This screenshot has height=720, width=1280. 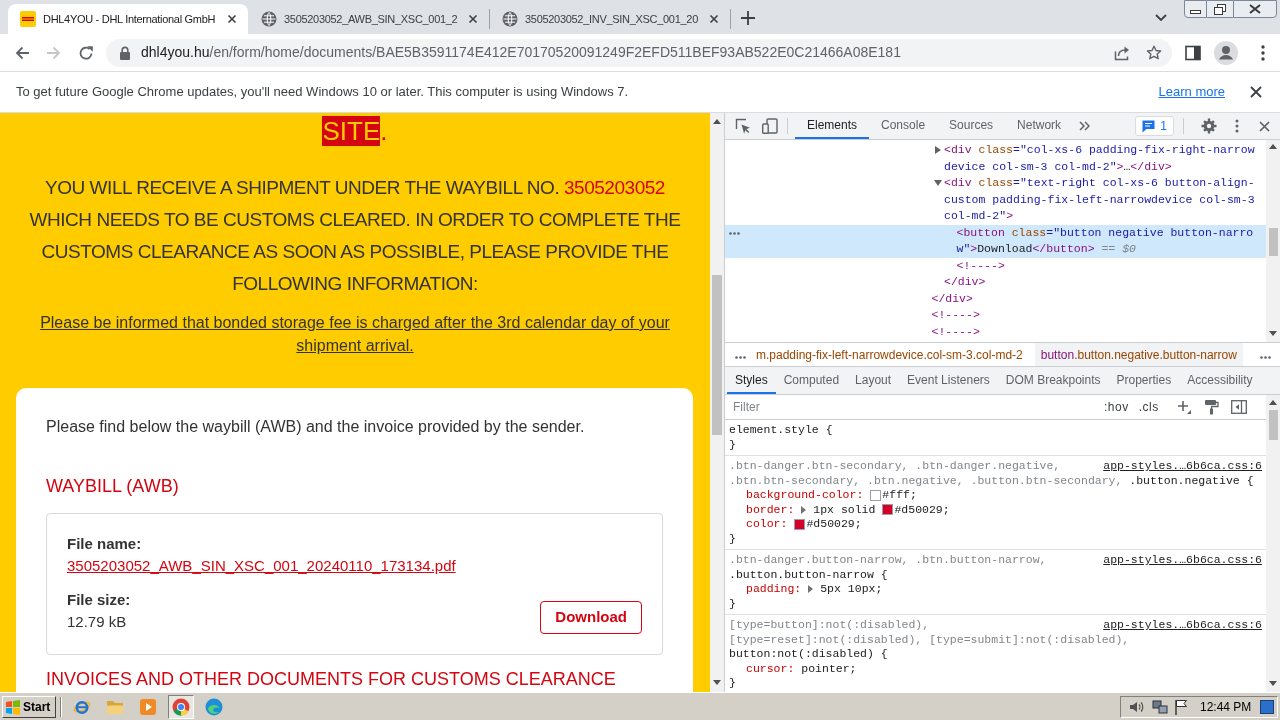 What do you see at coordinates (591, 617) in the screenshot?
I see `download-button: Download` at bounding box center [591, 617].